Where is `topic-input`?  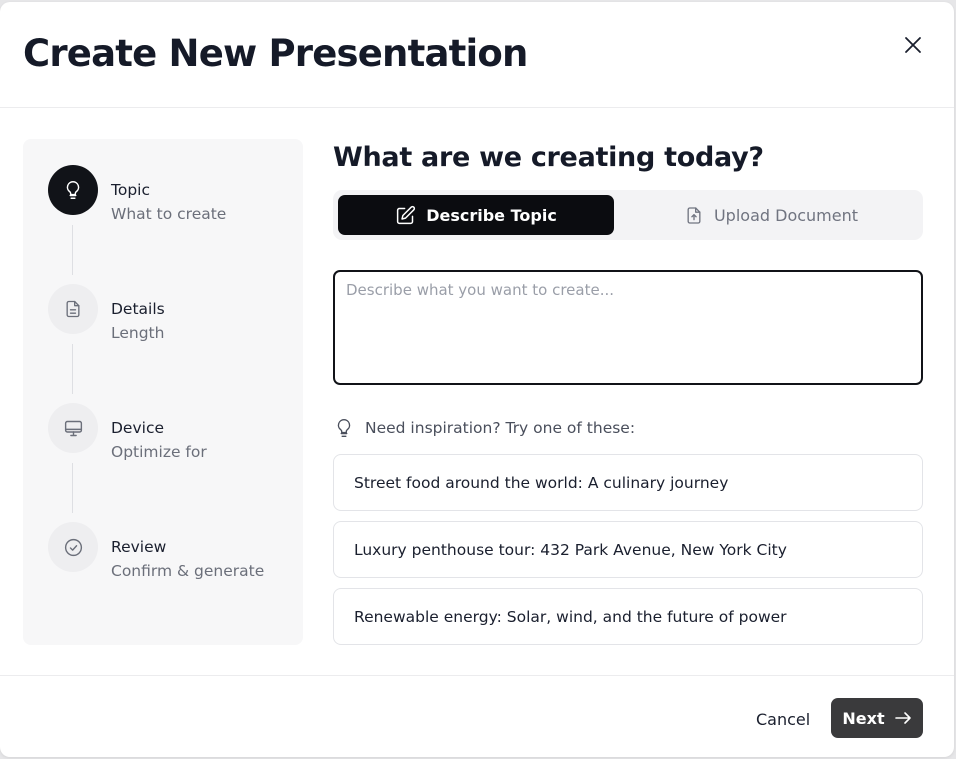
topic-input is located at coordinates (628, 327).